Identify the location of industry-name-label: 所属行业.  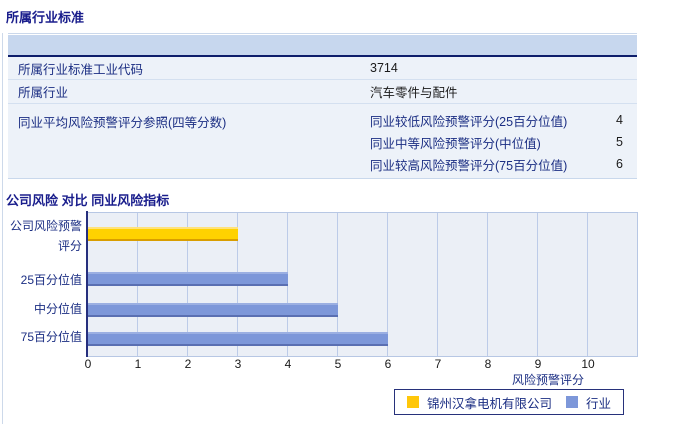
(43, 93).